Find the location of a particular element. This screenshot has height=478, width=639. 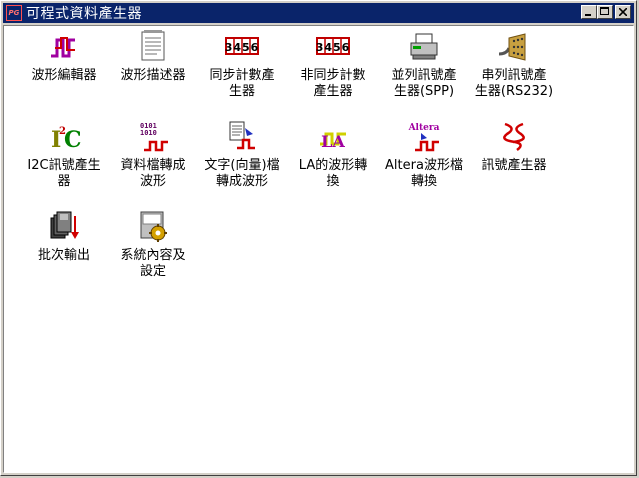

item-label: 波形編輯器 is located at coordinates (64, 75).